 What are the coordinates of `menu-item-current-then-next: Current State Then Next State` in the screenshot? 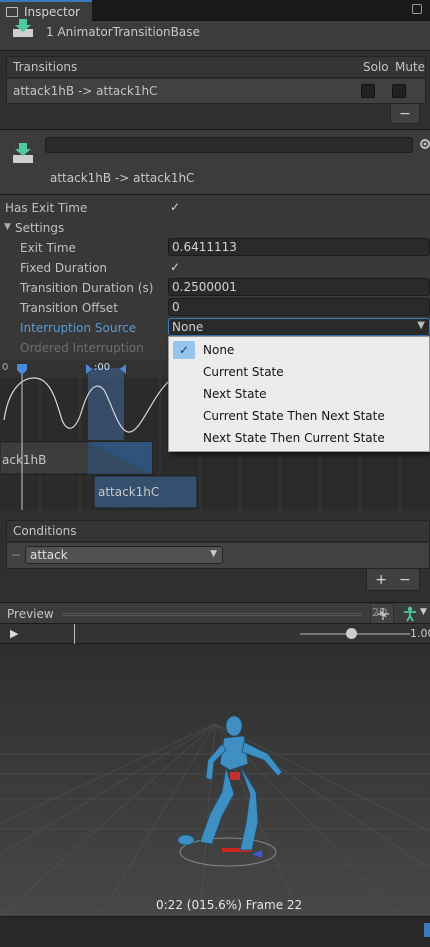 It's located at (299, 416).